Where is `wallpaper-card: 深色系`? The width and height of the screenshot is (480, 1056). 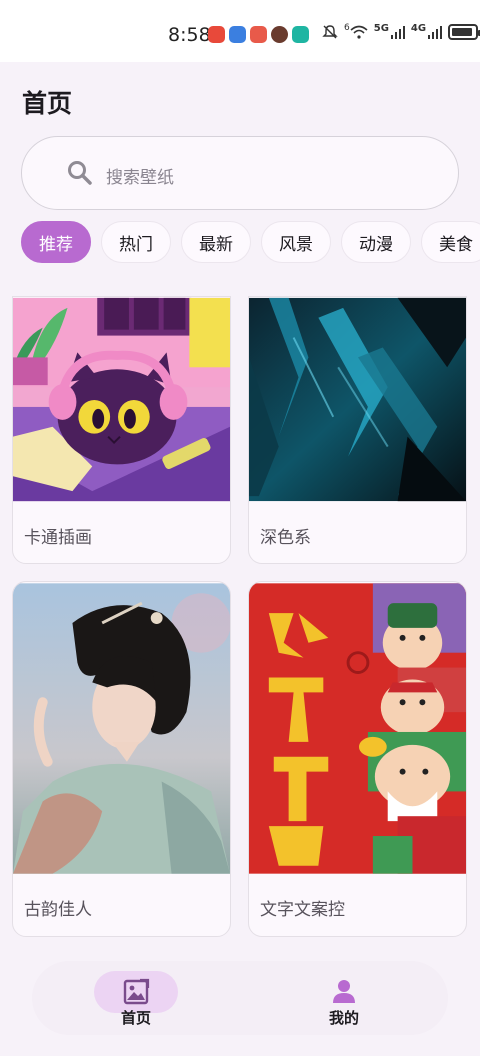
wallpaper-card: 深色系 is located at coordinates (357, 430).